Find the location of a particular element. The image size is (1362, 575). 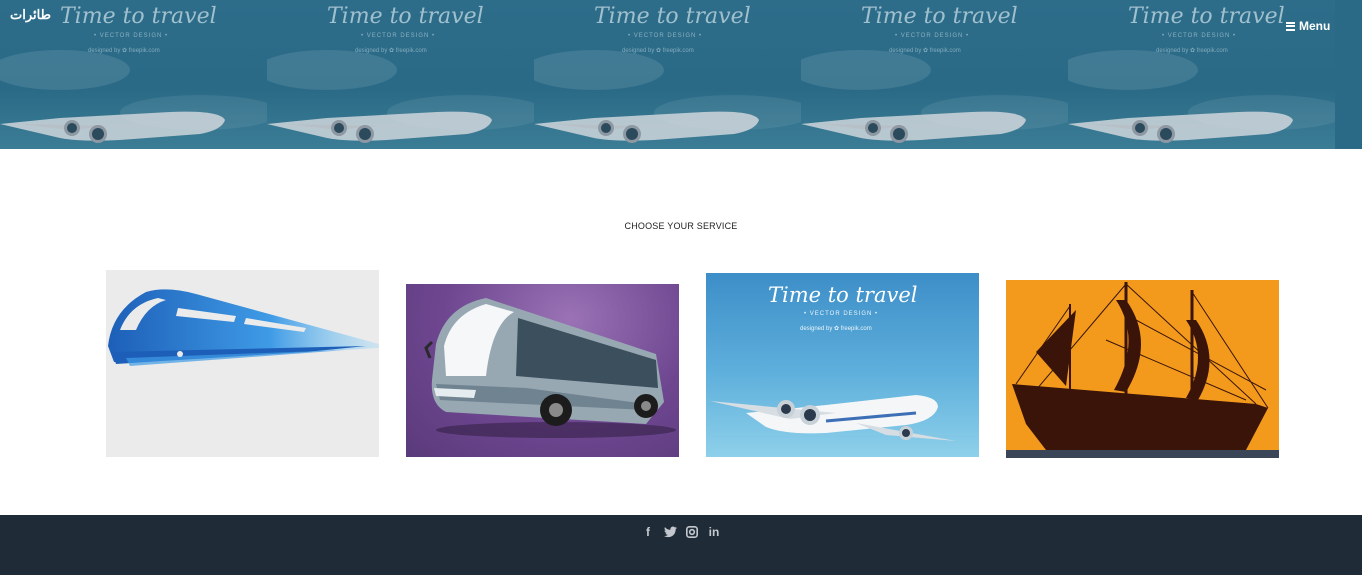

service-card-ship is located at coordinates (1142, 369).